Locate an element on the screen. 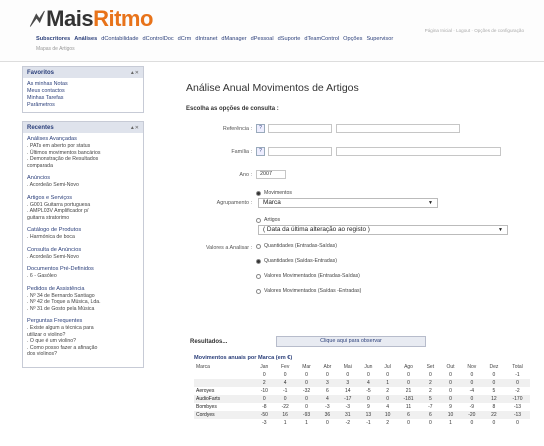 Image resolution: width=544 pixels, height=446 pixels. value-cell: -170 is located at coordinates (517, 399).